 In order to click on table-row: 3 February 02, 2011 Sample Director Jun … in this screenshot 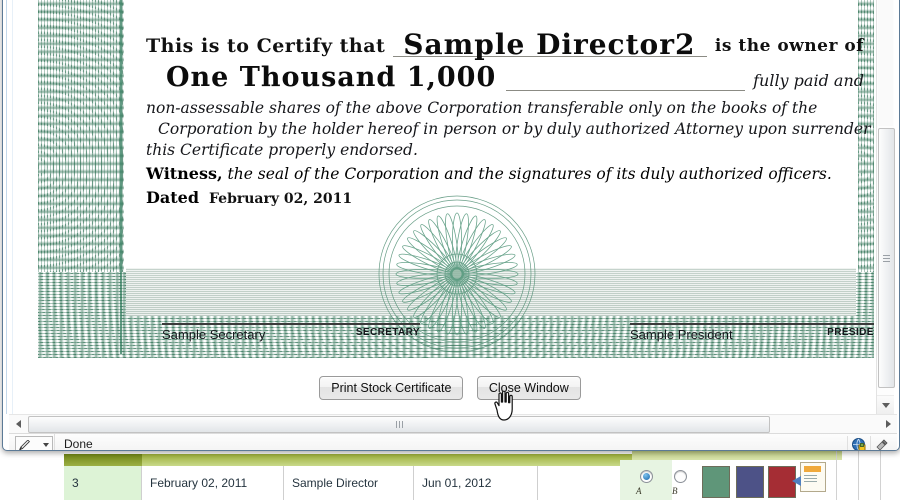, I will do `click(328, 483)`.